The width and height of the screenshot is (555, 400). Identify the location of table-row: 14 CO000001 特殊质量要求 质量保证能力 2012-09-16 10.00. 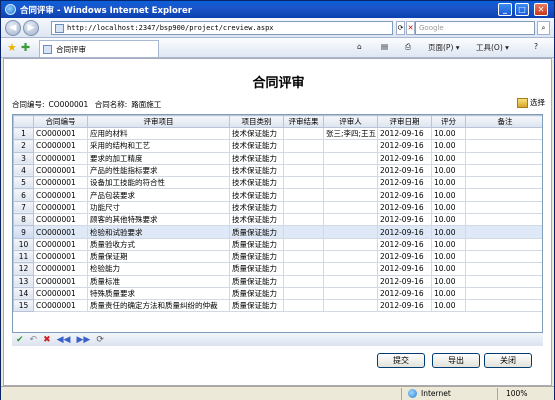
(277, 293).